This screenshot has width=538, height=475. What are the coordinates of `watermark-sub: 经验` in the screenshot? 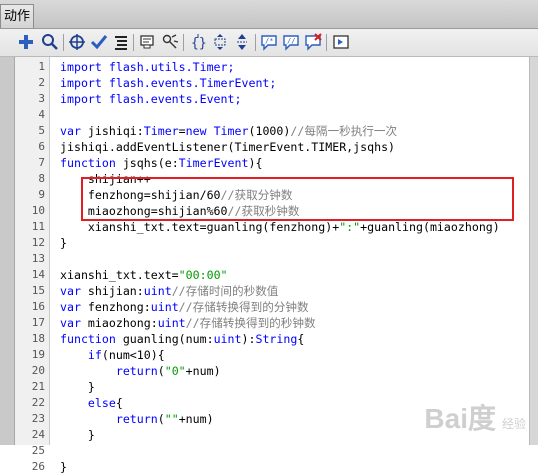 It's located at (513, 424).